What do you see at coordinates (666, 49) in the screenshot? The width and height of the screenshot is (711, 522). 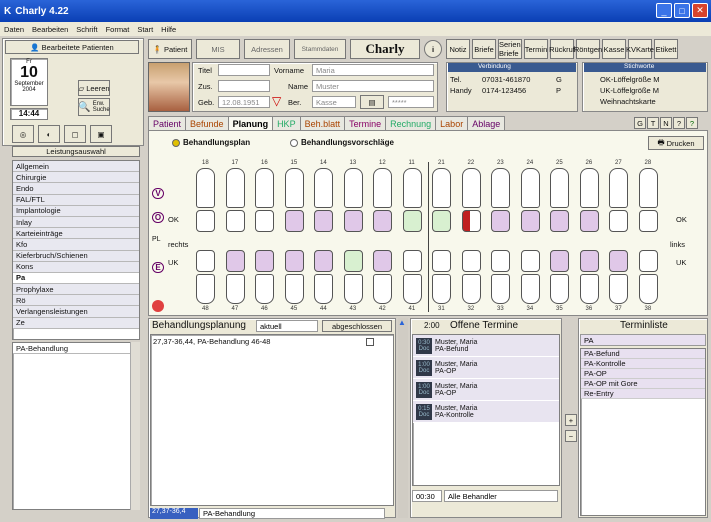 I see `etikett-icon: Etikett` at bounding box center [666, 49].